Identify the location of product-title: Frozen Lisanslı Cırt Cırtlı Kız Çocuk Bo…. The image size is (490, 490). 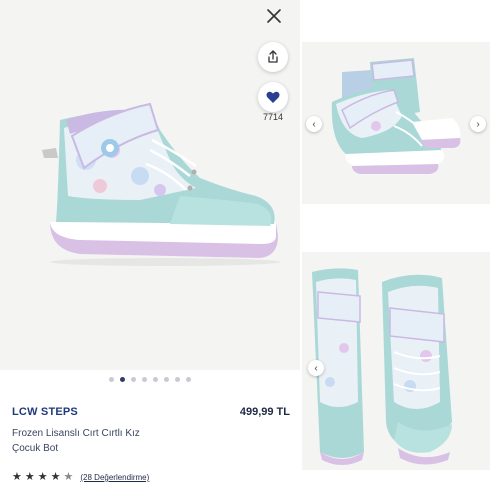
(112, 441).